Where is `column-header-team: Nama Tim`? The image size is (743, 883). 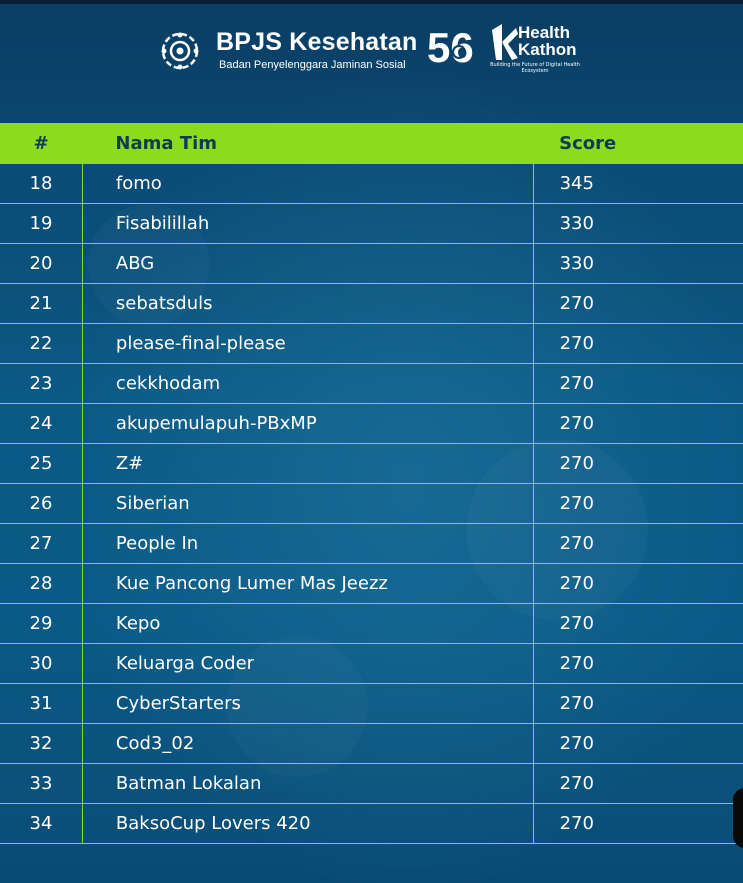
column-header-team: Nama Tim is located at coordinates (166, 143).